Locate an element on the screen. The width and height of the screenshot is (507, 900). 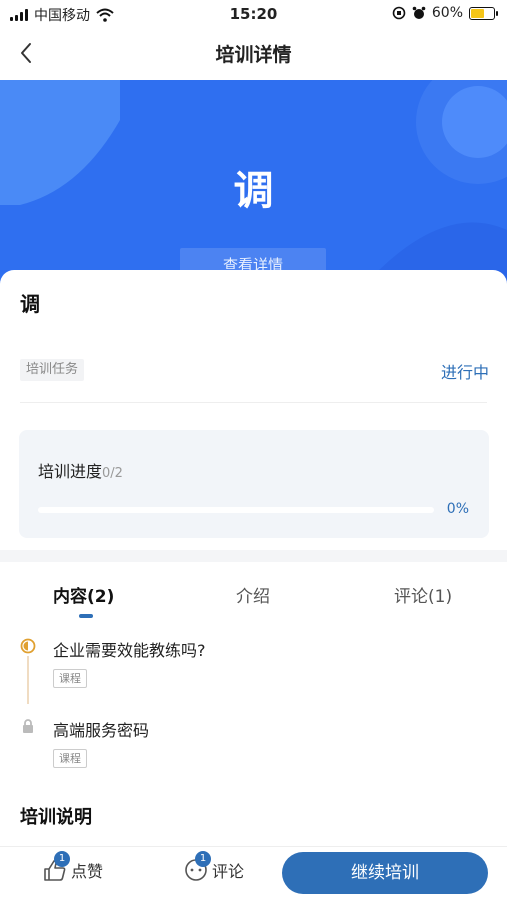
training-type-tag: 培训任务 is located at coordinates (52, 370).